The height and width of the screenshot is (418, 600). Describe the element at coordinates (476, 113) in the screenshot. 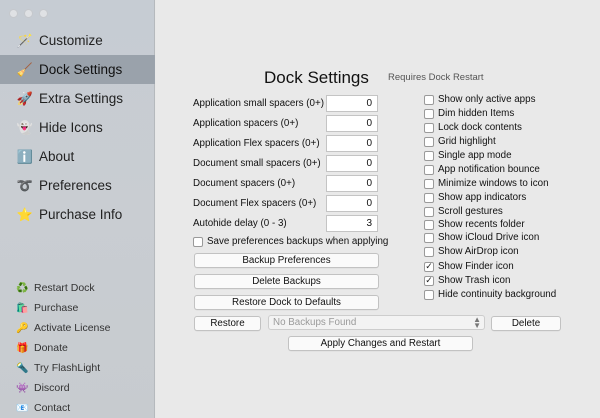

I see `checkbox-label: Dim hidden Items` at that location.